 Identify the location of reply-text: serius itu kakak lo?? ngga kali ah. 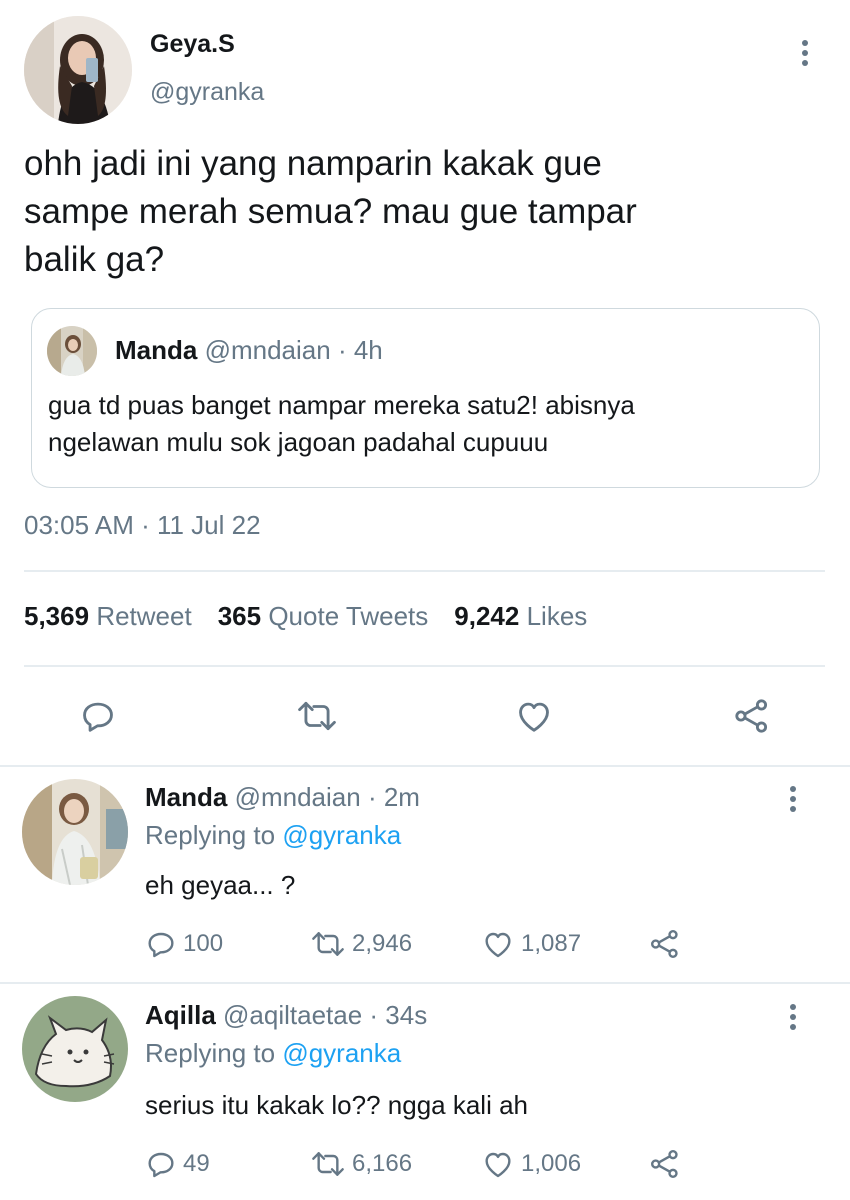
(337, 1105).